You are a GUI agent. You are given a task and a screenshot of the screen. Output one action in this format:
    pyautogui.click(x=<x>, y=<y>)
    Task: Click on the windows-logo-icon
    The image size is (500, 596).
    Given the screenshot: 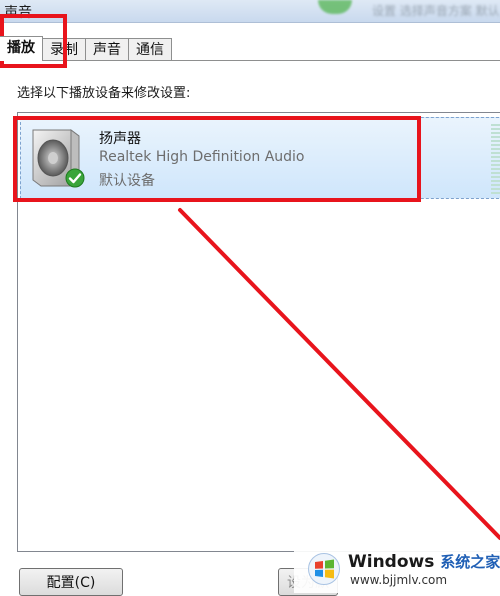 What is the action you would take?
    pyautogui.click(x=324, y=569)
    